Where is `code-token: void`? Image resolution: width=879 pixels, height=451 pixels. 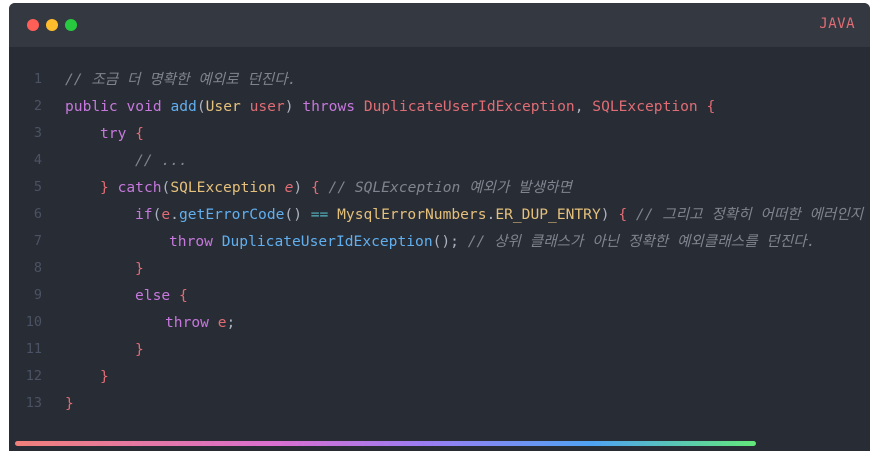
code-token: void is located at coordinates (144, 106).